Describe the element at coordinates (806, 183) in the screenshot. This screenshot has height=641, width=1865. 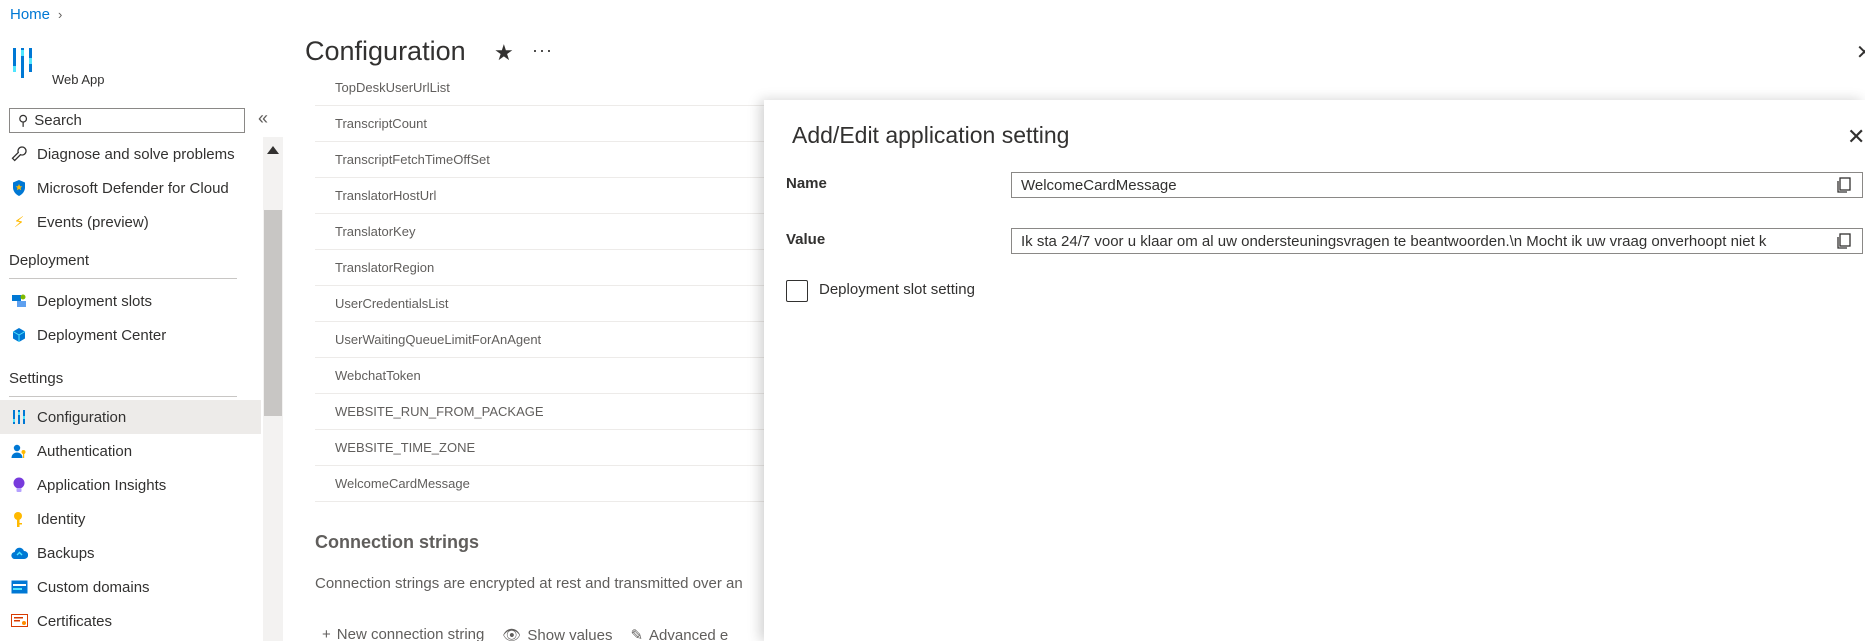
I see `name-label: Name` at that location.